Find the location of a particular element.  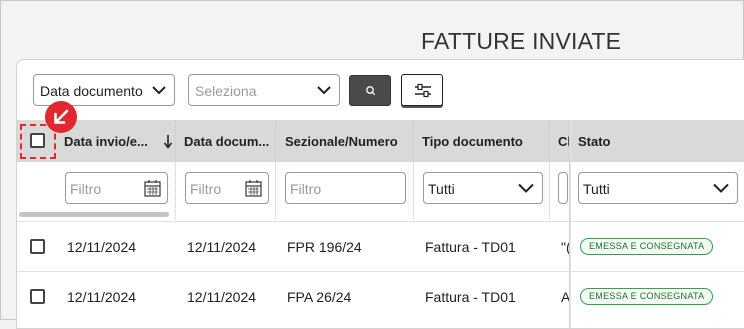

sent-date-filter-placeholder: Filtro is located at coordinates (86, 189).